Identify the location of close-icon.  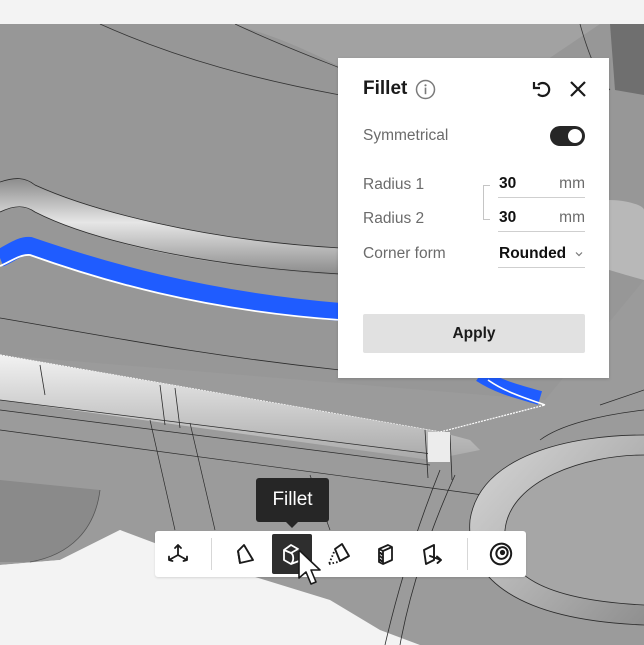
(578, 89).